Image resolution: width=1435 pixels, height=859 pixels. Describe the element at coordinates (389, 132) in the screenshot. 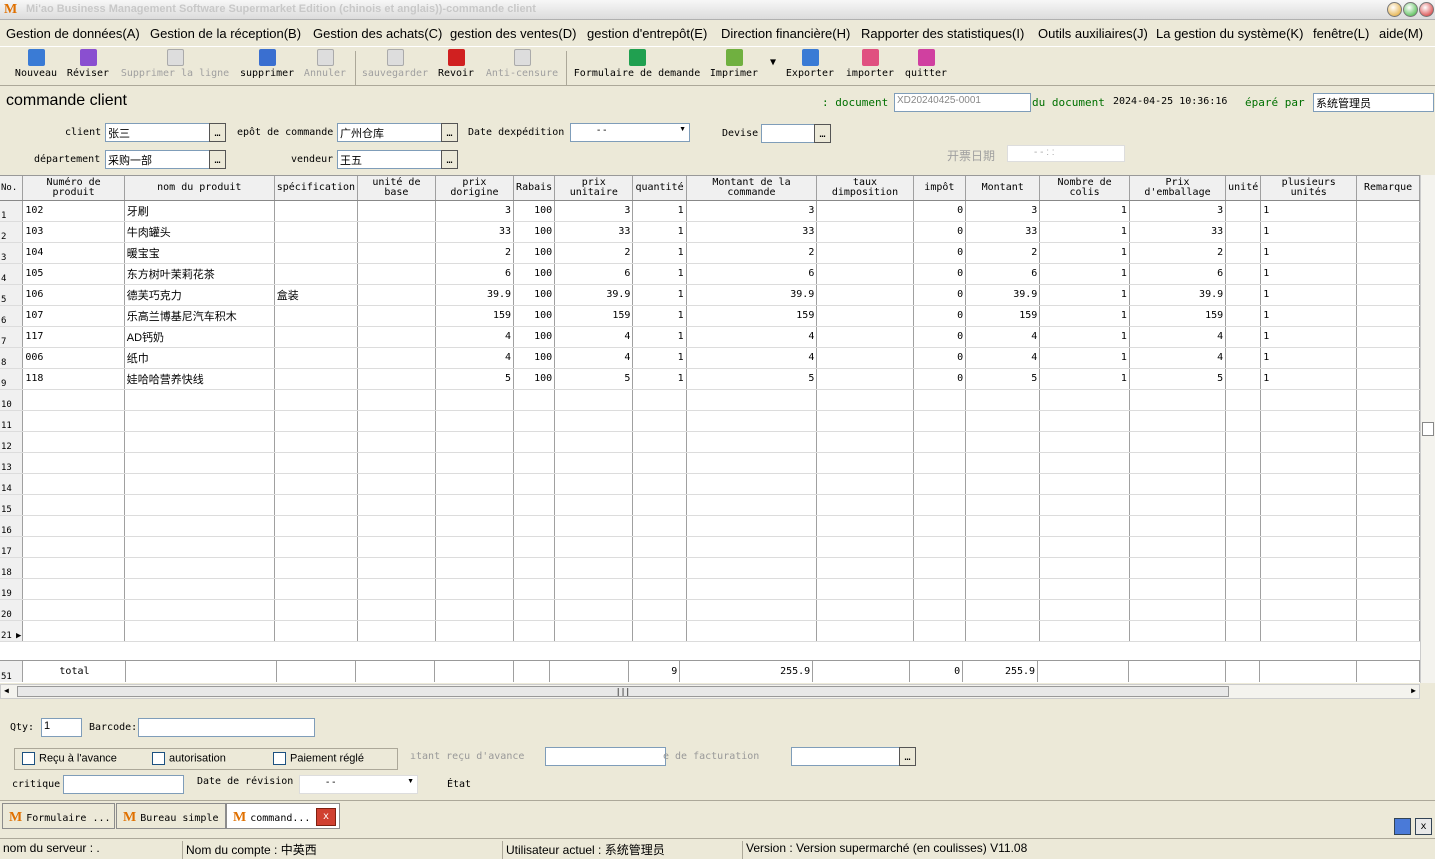

I see `warehouse-field: 广州仓库` at that location.